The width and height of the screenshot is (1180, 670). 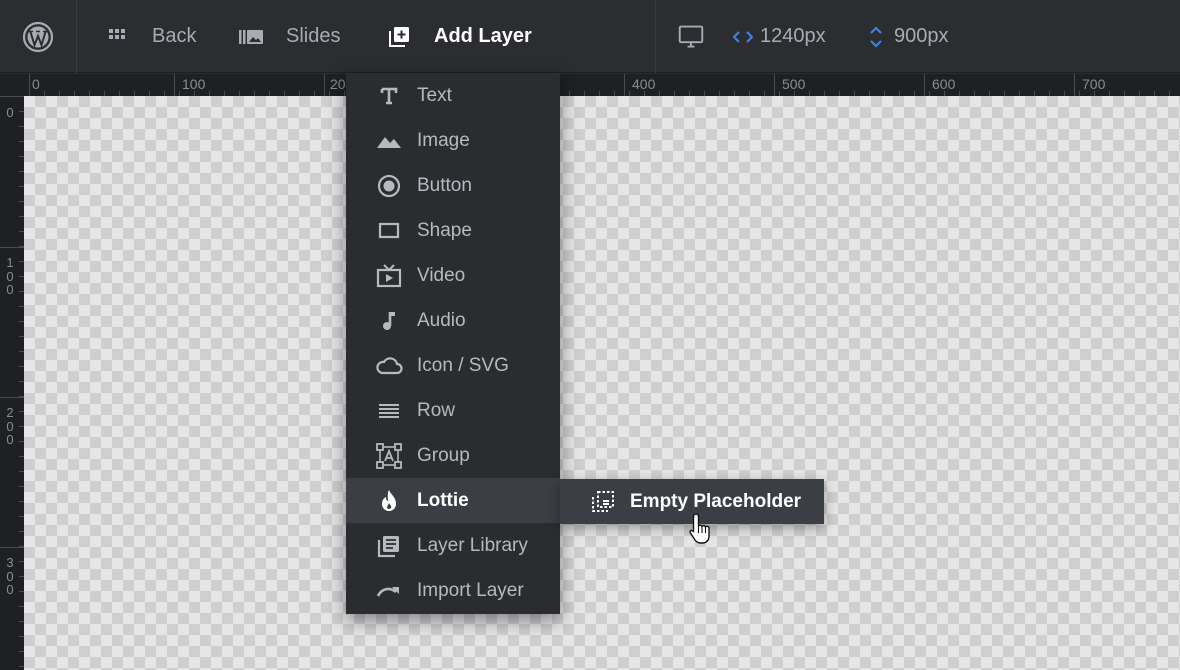 I want to click on width-value: 1240px, so click(x=793, y=36).